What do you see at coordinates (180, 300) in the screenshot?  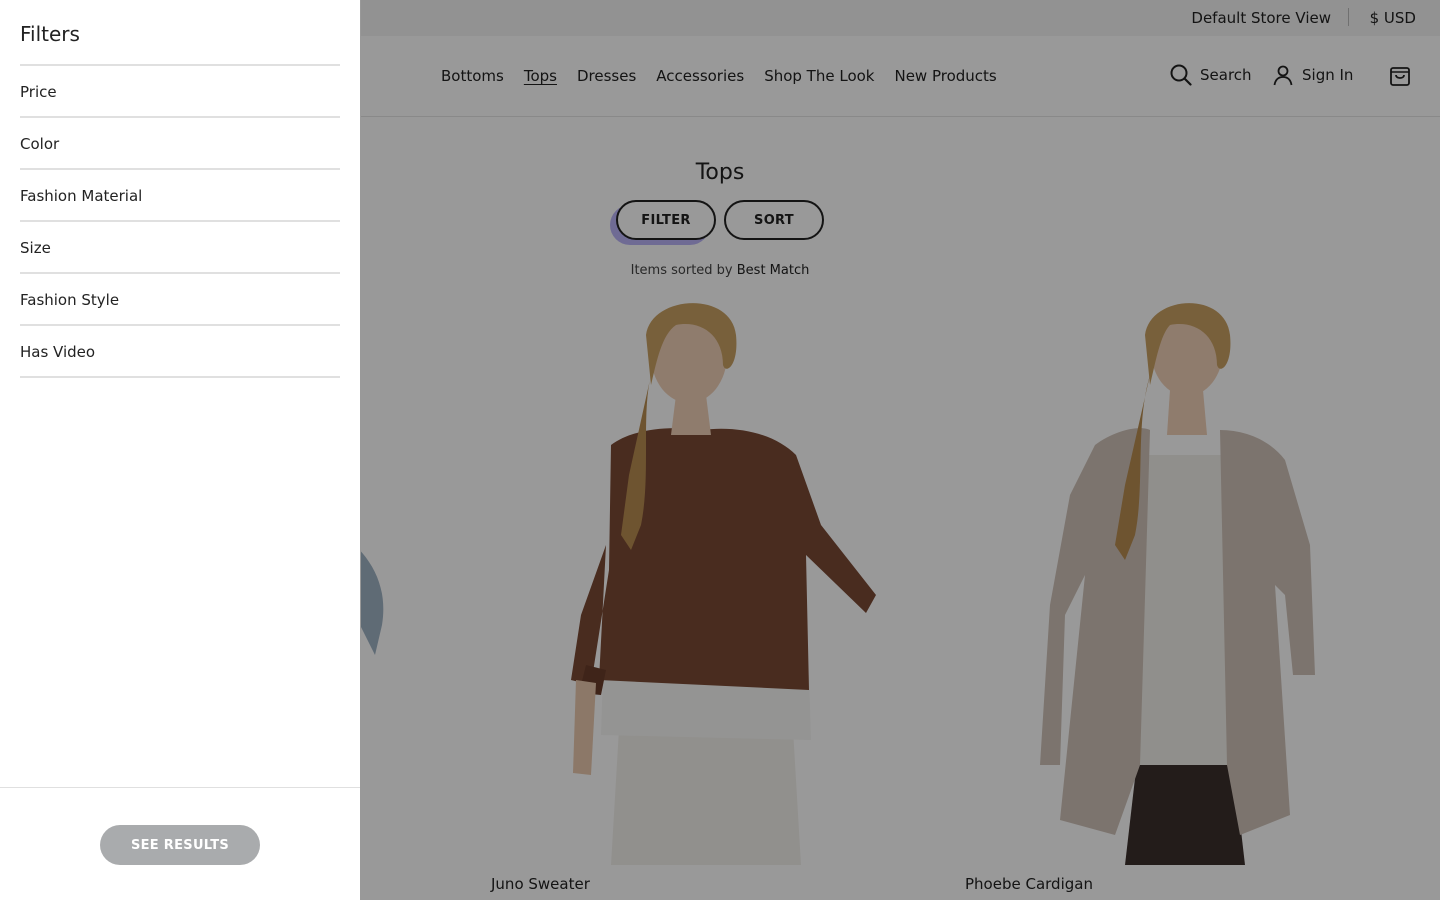 I see `filter-fashion-style: Fashion Style` at bounding box center [180, 300].